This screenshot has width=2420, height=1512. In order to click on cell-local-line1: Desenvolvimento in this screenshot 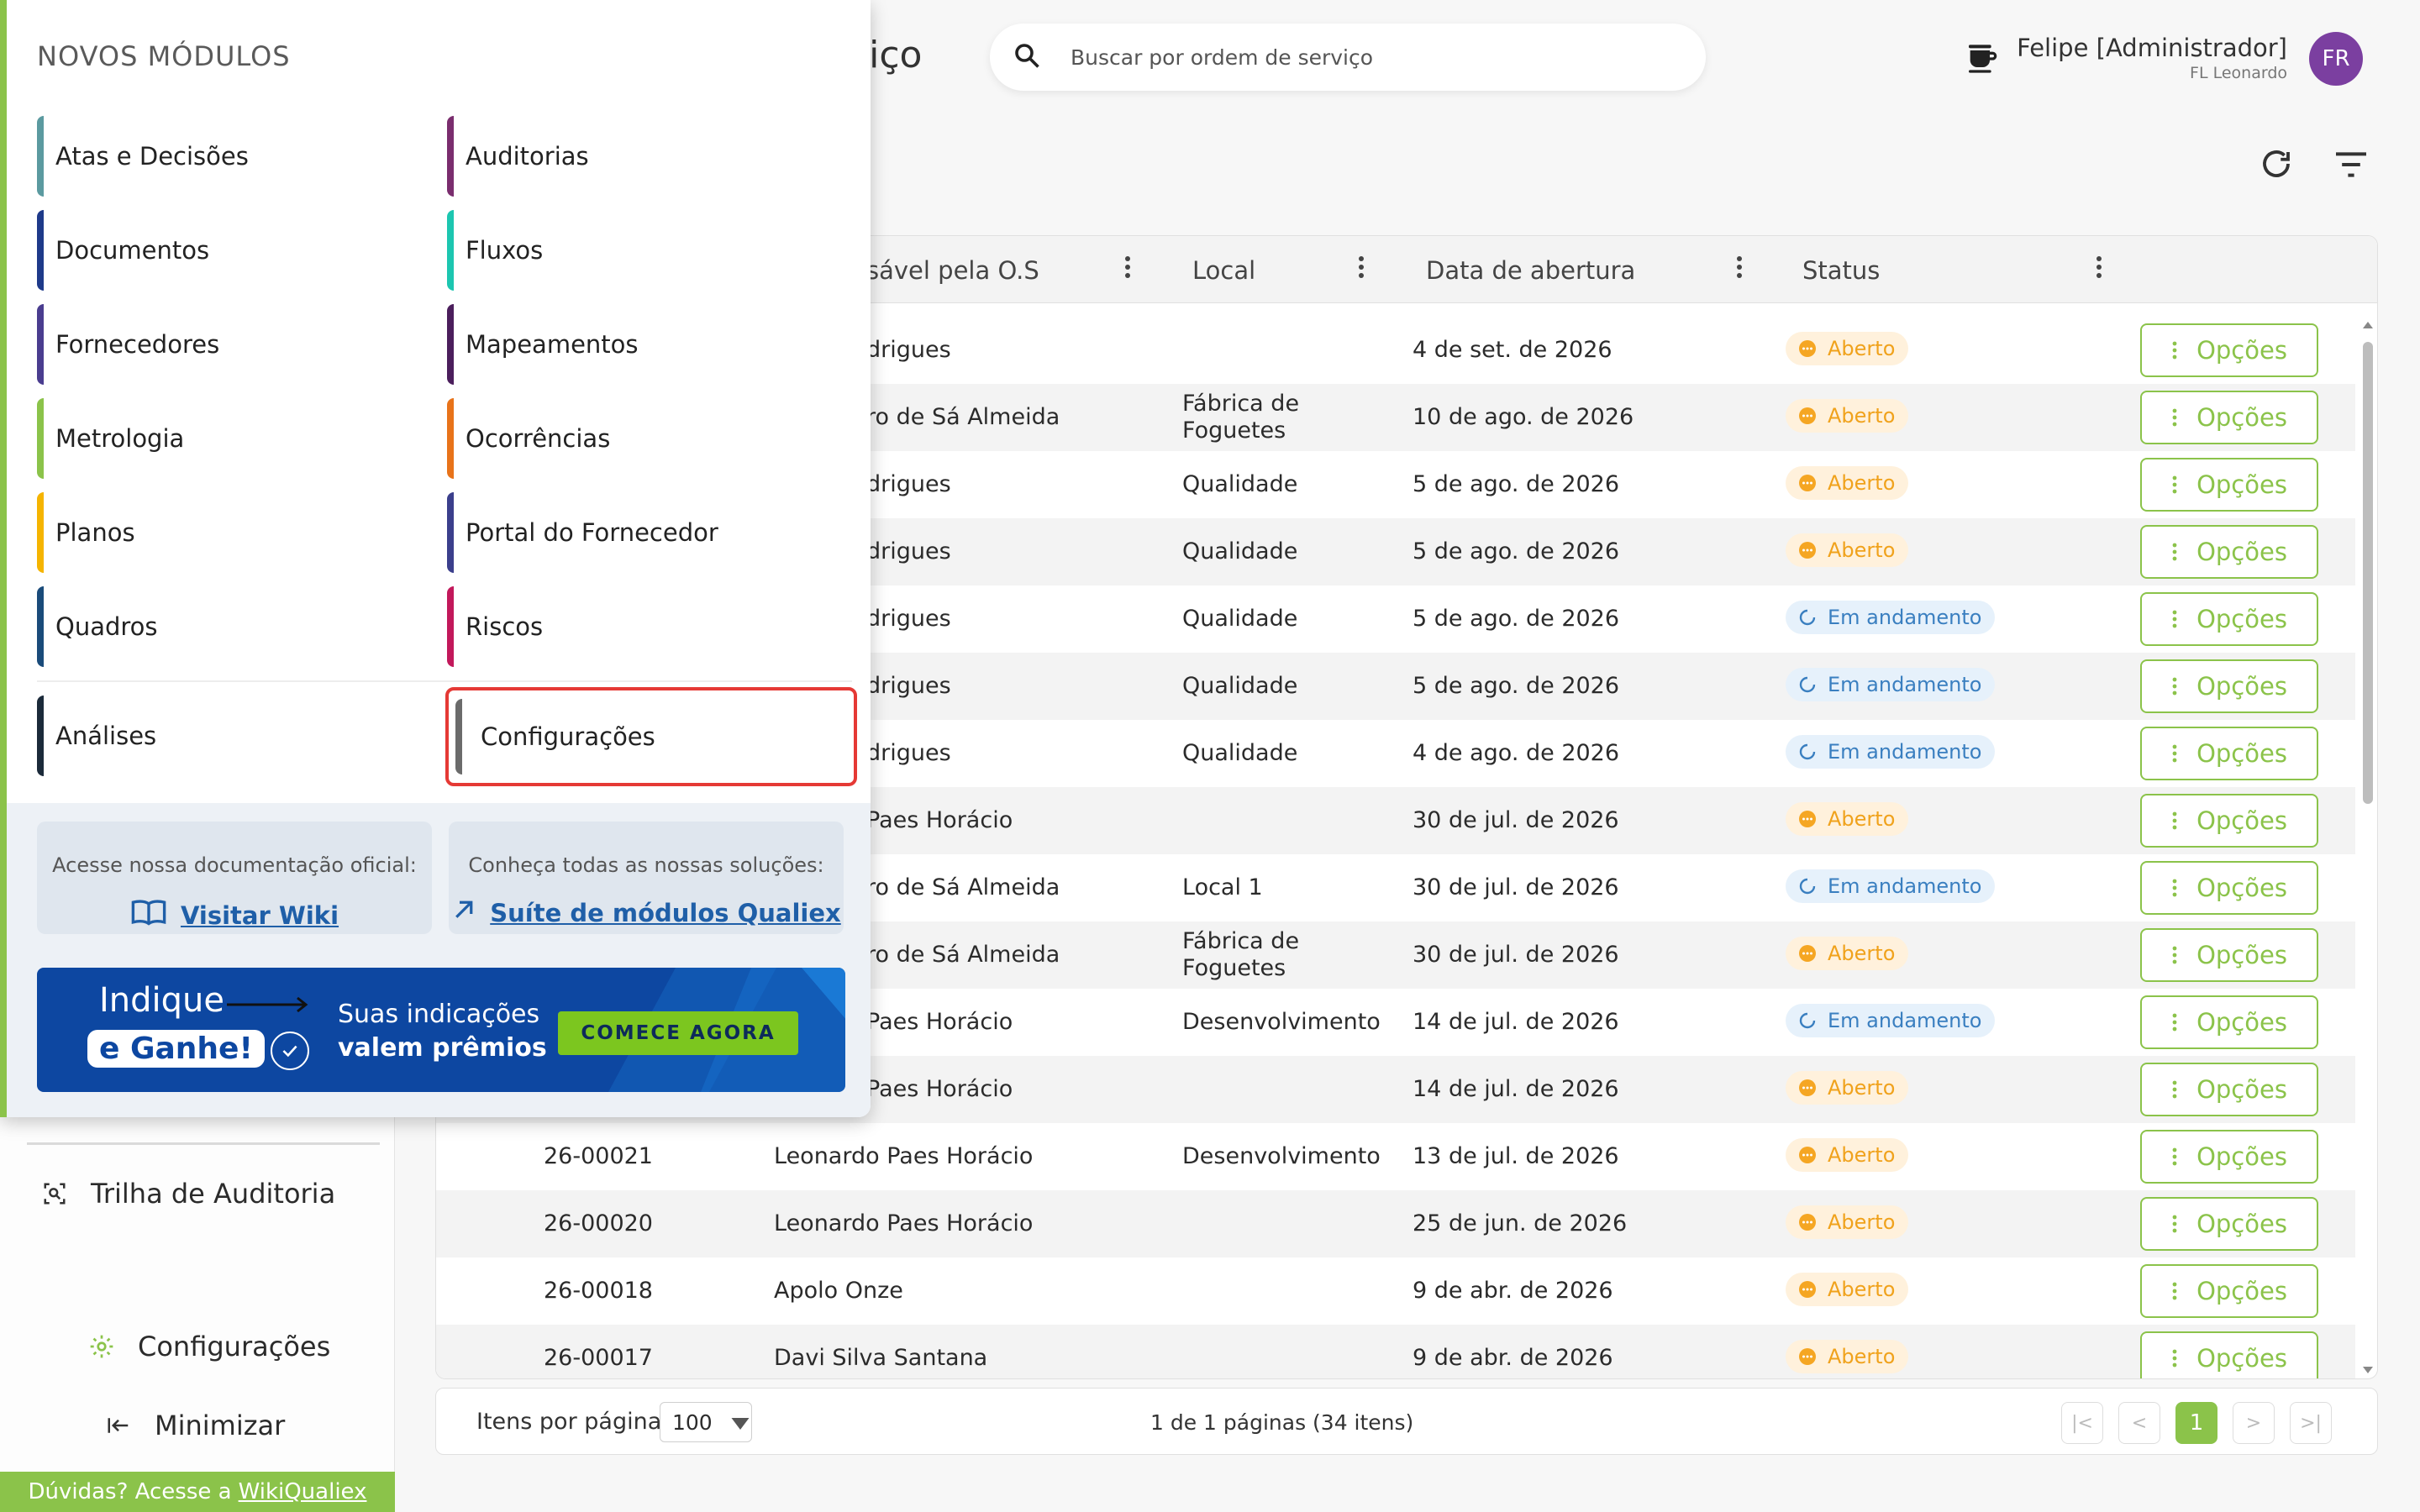, I will do `click(1282, 1156)`.